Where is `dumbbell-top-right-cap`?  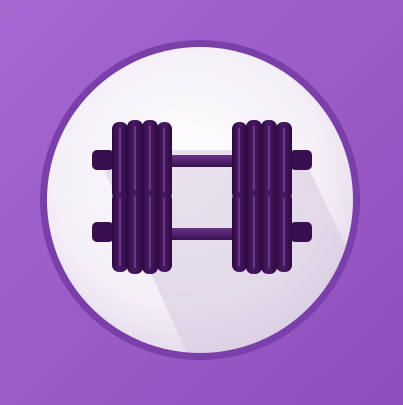 dumbbell-top-right-cap is located at coordinates (301, 160).